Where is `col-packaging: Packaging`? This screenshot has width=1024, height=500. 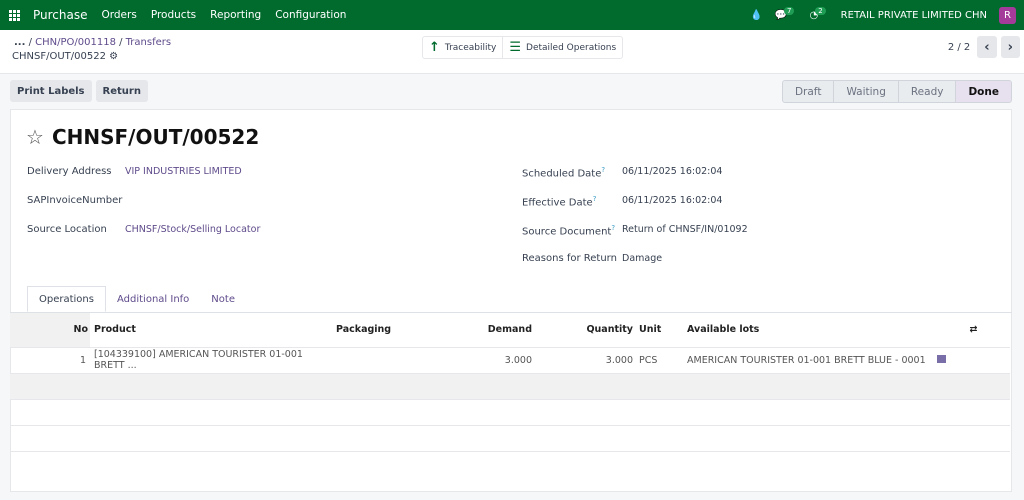 col-packaging: Packaging is located at coordinates (396, 330).